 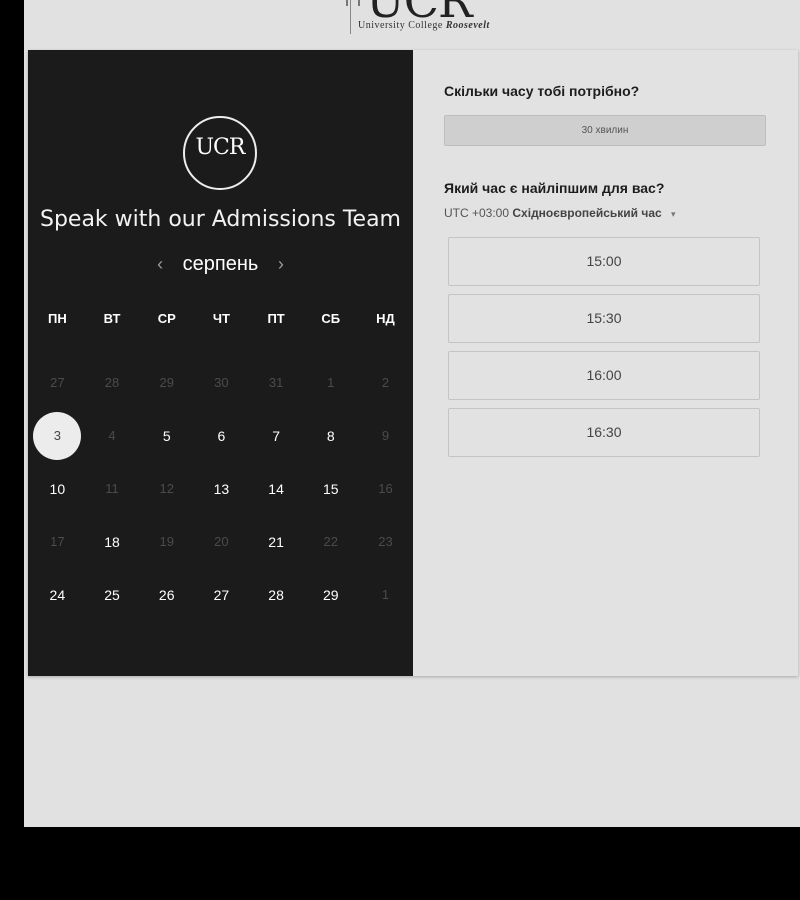 I want to click on calendar-day: 8, so click(x=330, y=435).